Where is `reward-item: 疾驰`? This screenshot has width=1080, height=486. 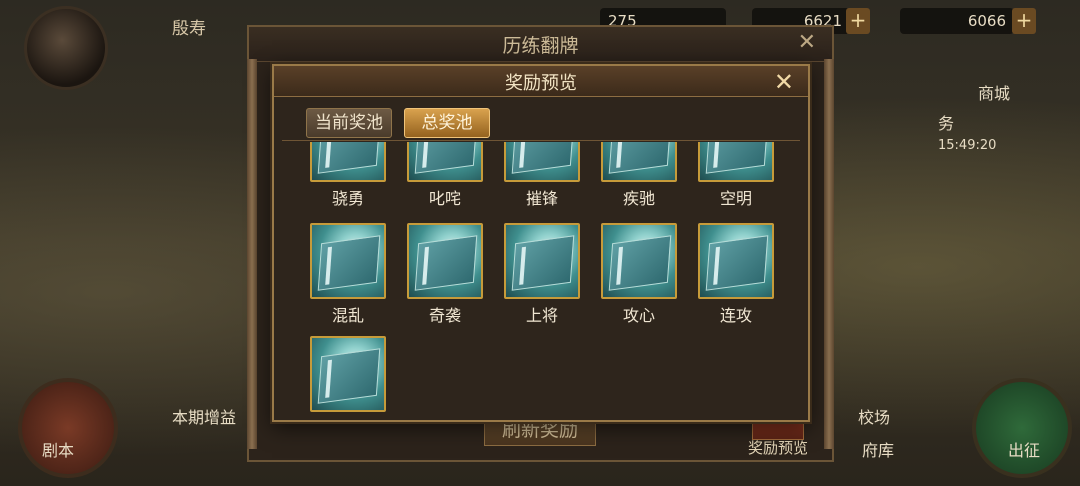 reward-item: 疾驰 is located at coordinates (639, 175).